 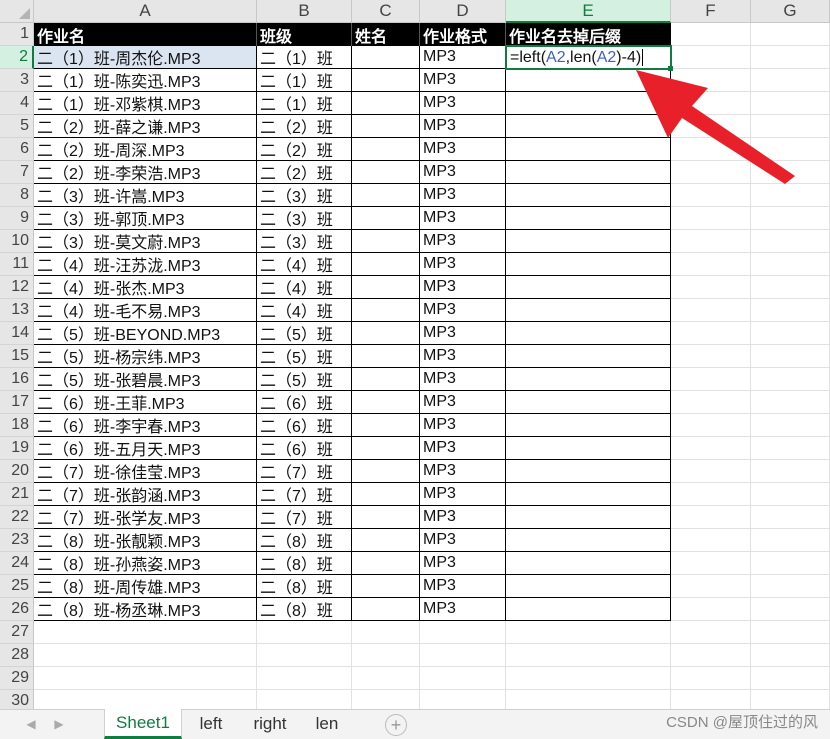 I want to click on tab-sheet1: Sheet1, so click(x=143, y=724).